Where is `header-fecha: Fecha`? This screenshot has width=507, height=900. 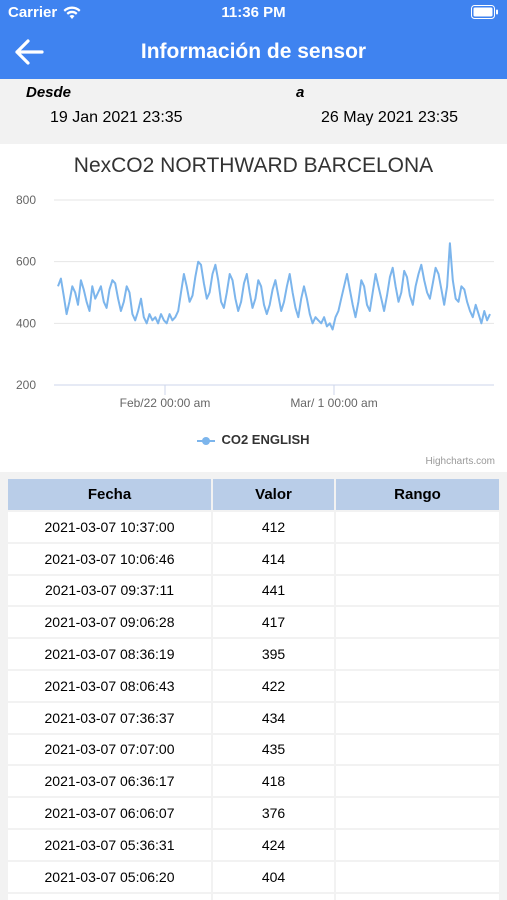
header-fecha: Fecha is located at coordinates (109, 494).